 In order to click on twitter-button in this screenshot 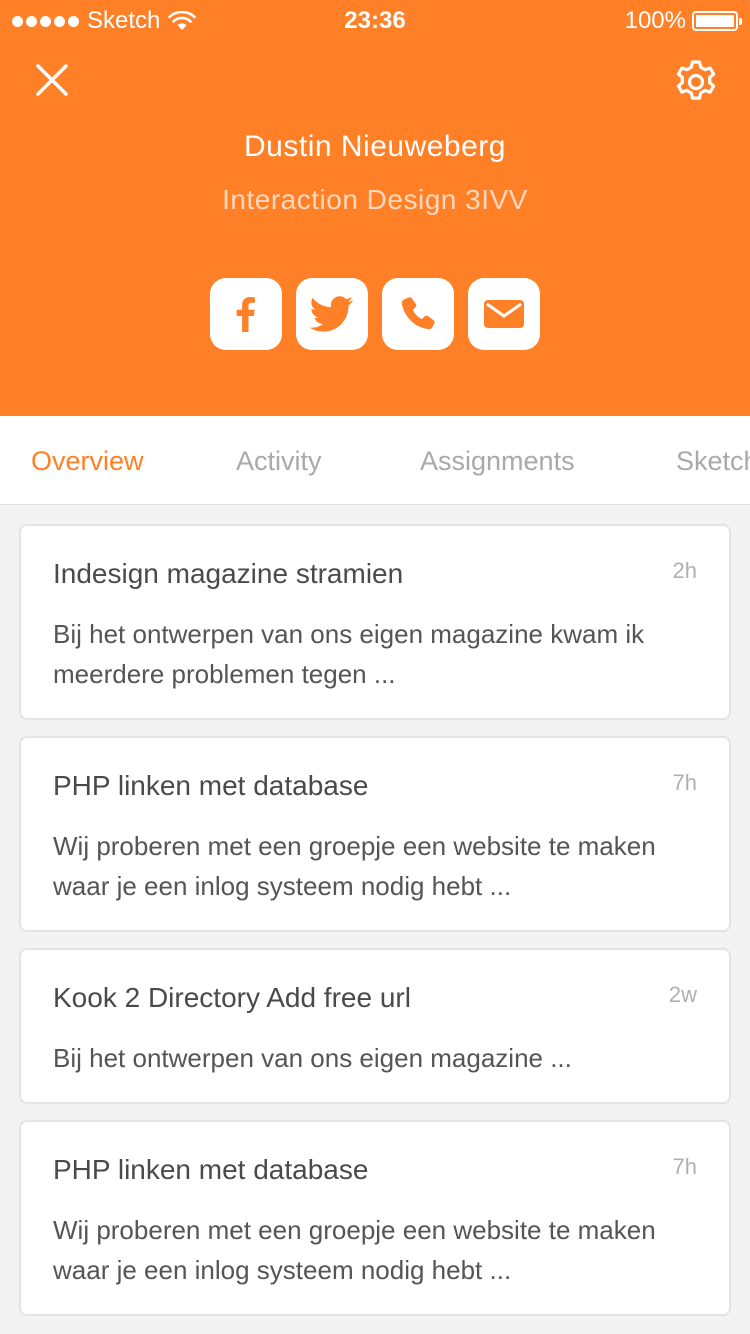, I will do `click(332, 314)`.